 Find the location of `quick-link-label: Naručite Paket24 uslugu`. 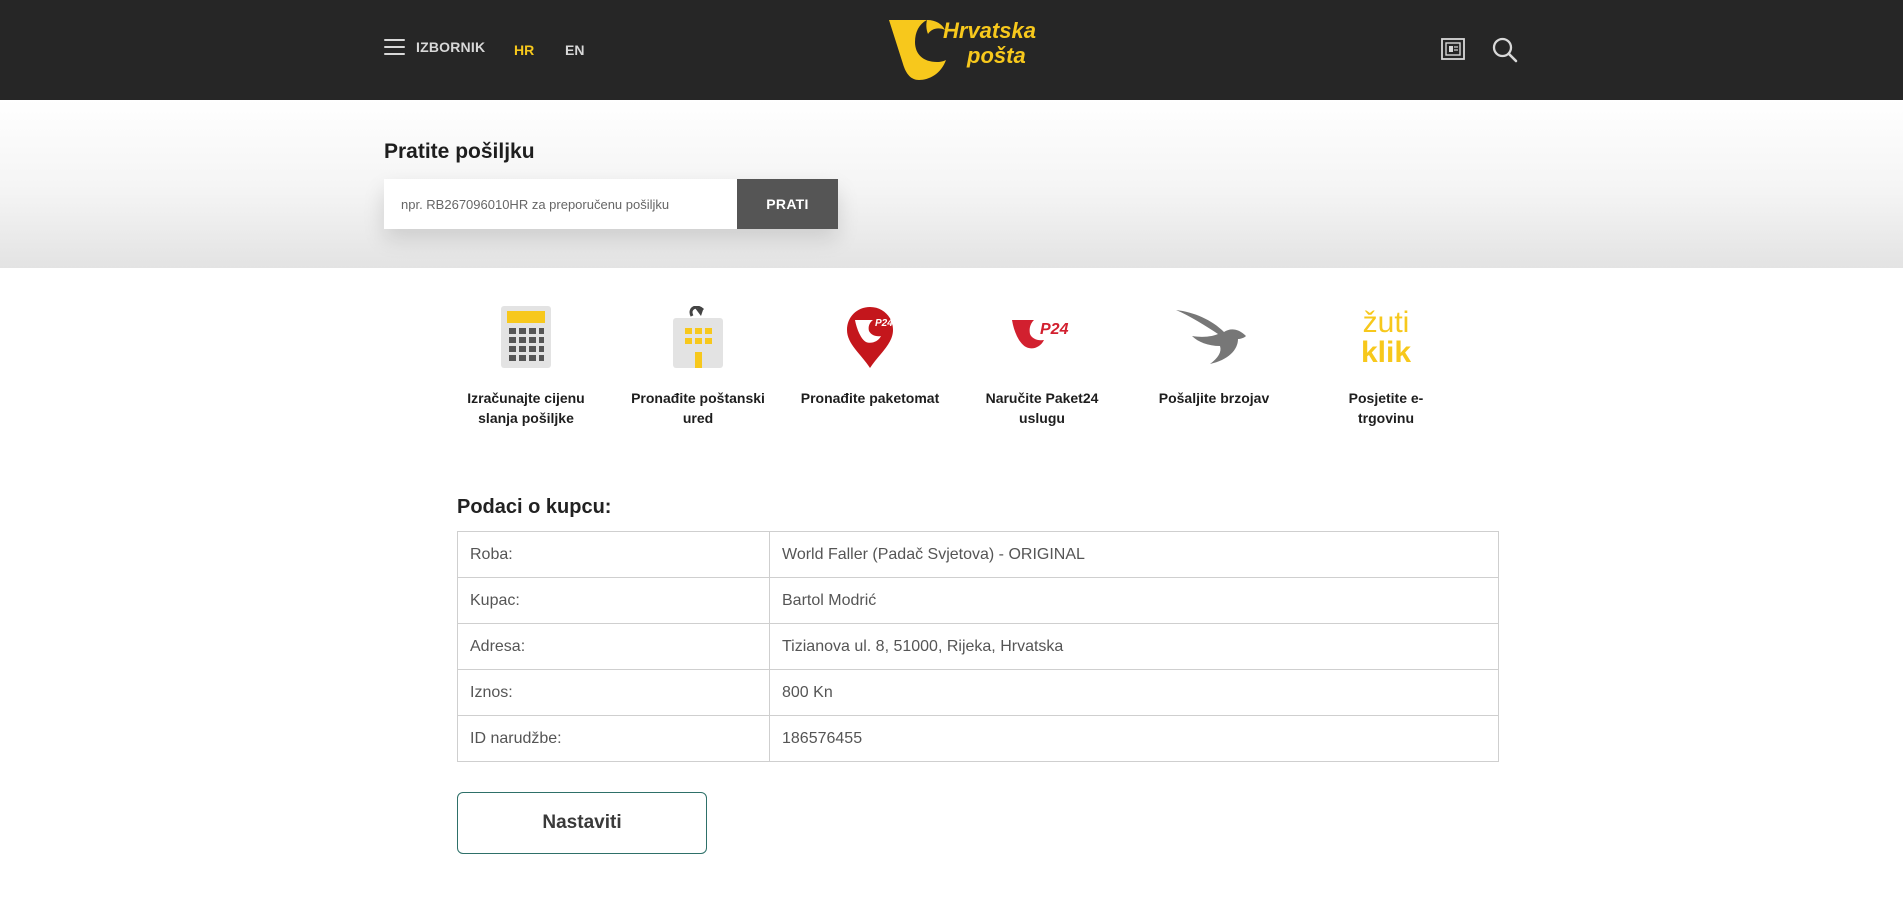

quick-link-label: Naručite Paket24 uslugu is located at coordinates (1042, 408).